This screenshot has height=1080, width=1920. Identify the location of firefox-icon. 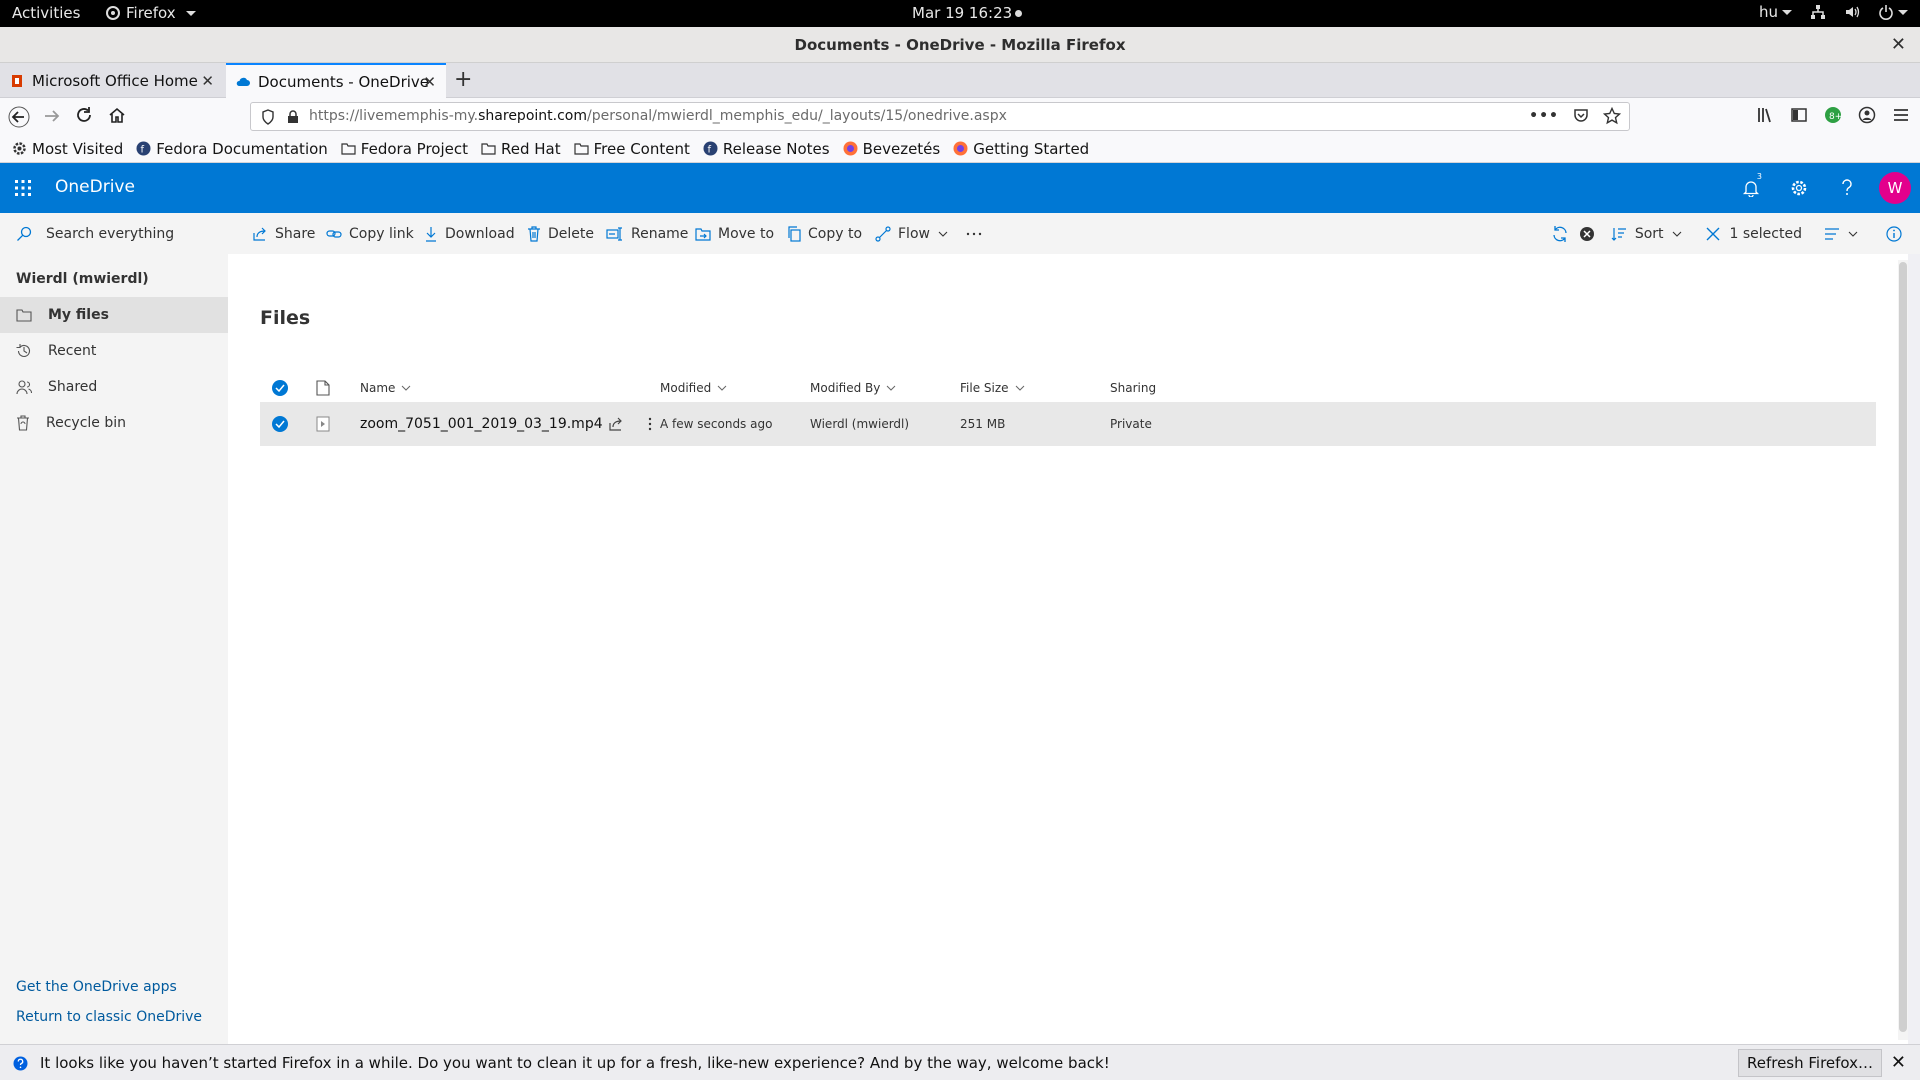
(850, 148).